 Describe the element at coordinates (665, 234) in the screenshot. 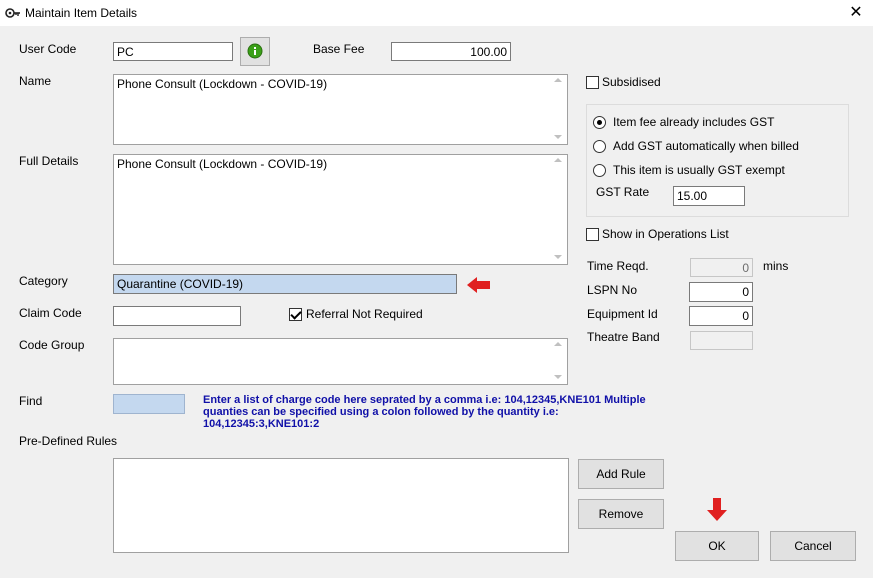

I see `show-ops-label: Show in Operations List` at that location.